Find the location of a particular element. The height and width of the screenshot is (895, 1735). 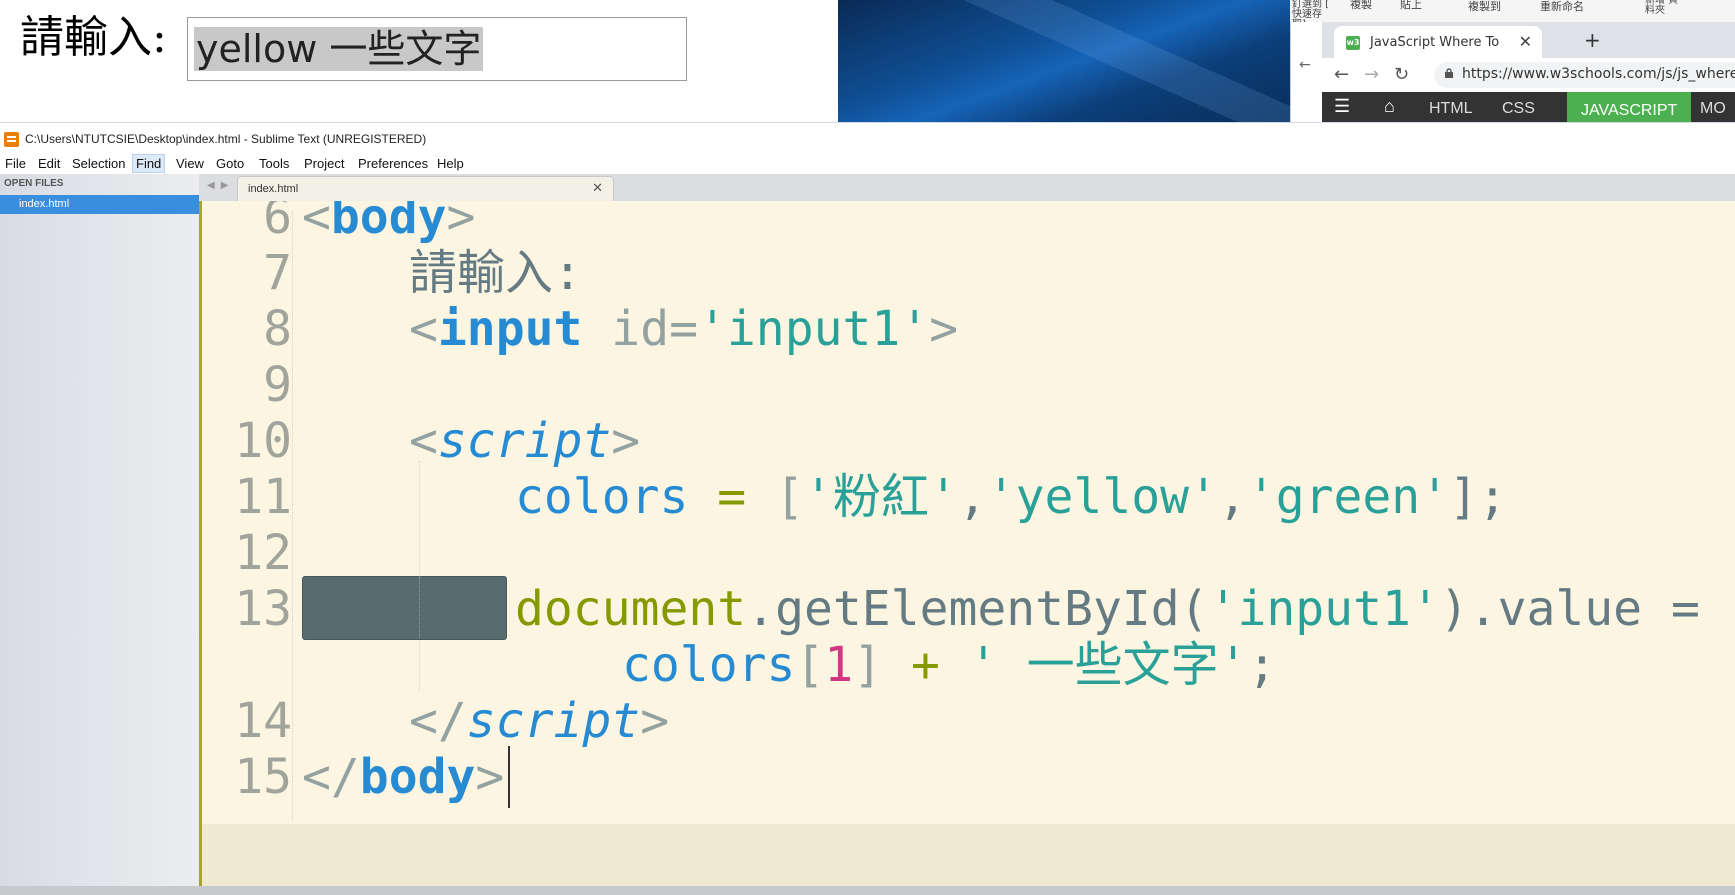

editor-status-bar is located at coordinates (867, 890).